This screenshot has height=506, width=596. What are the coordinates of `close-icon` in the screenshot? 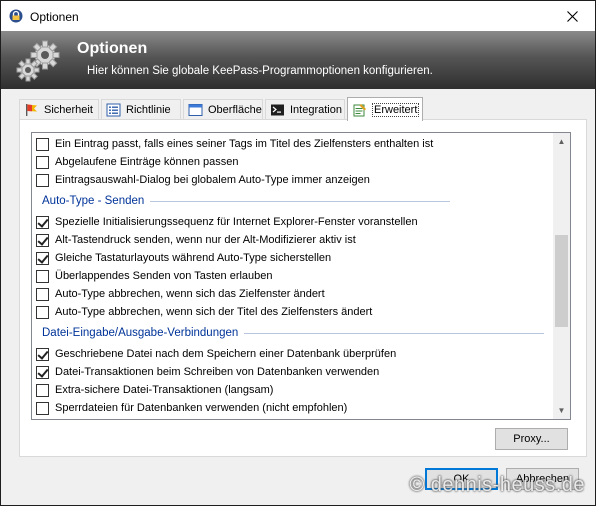 It's located at (572, 16).